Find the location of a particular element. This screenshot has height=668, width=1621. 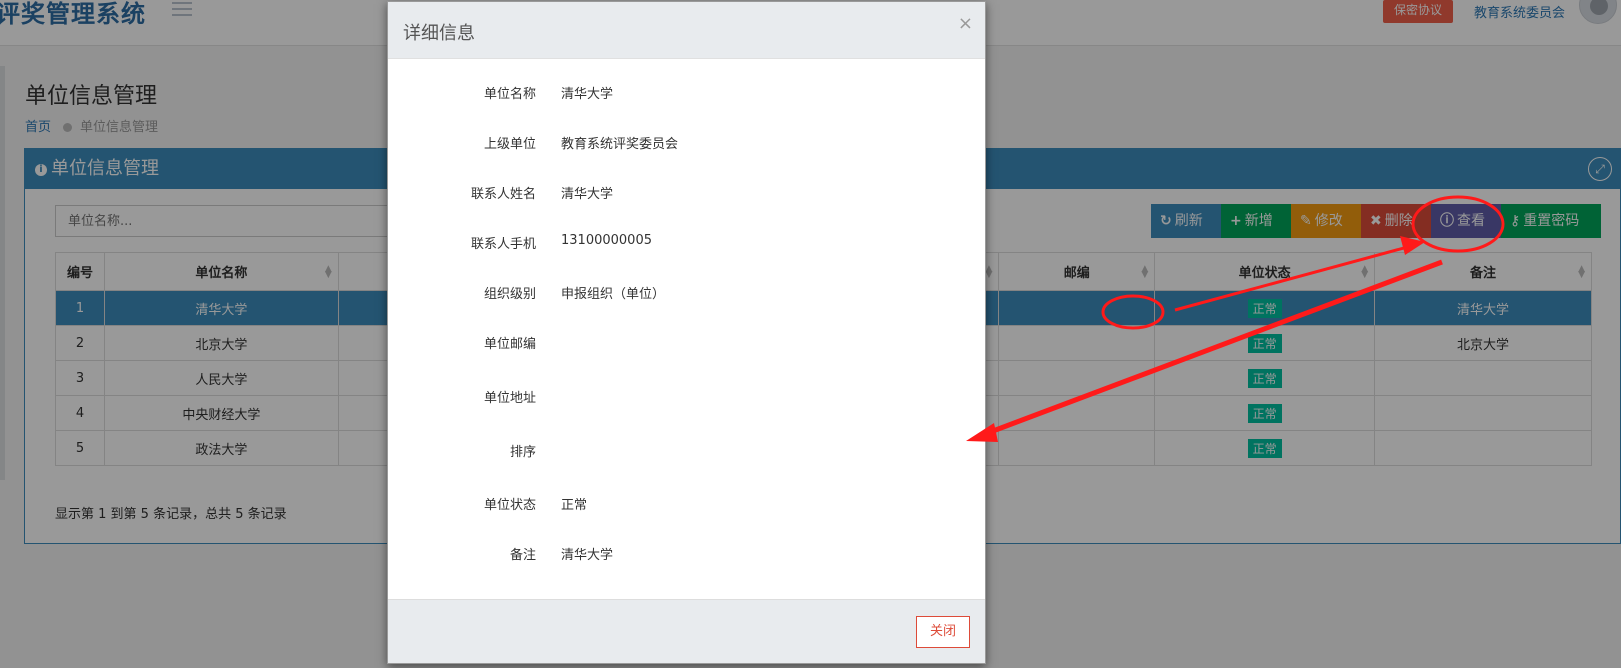

field-label: 联系人手机 is located at coordinates (503, 244).